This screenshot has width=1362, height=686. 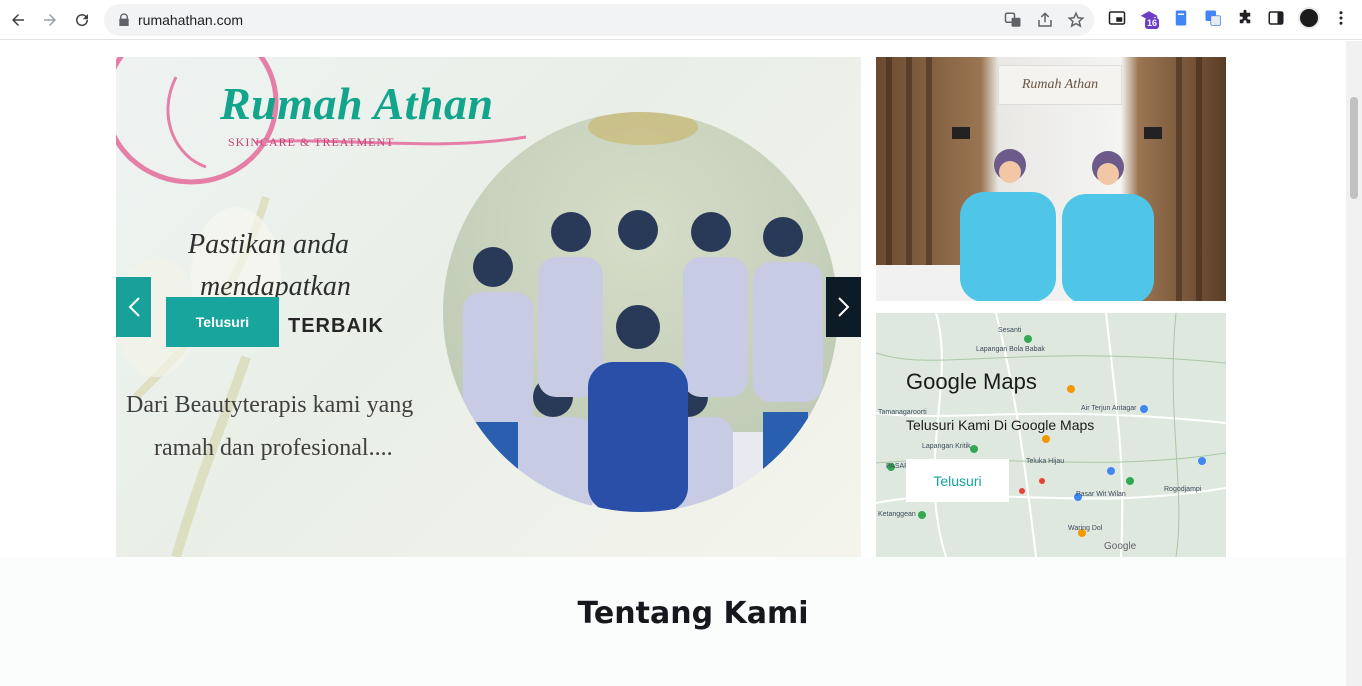 I want to click on browser-toolbar: rumahathan.com 16, so click(x=681, y=20).